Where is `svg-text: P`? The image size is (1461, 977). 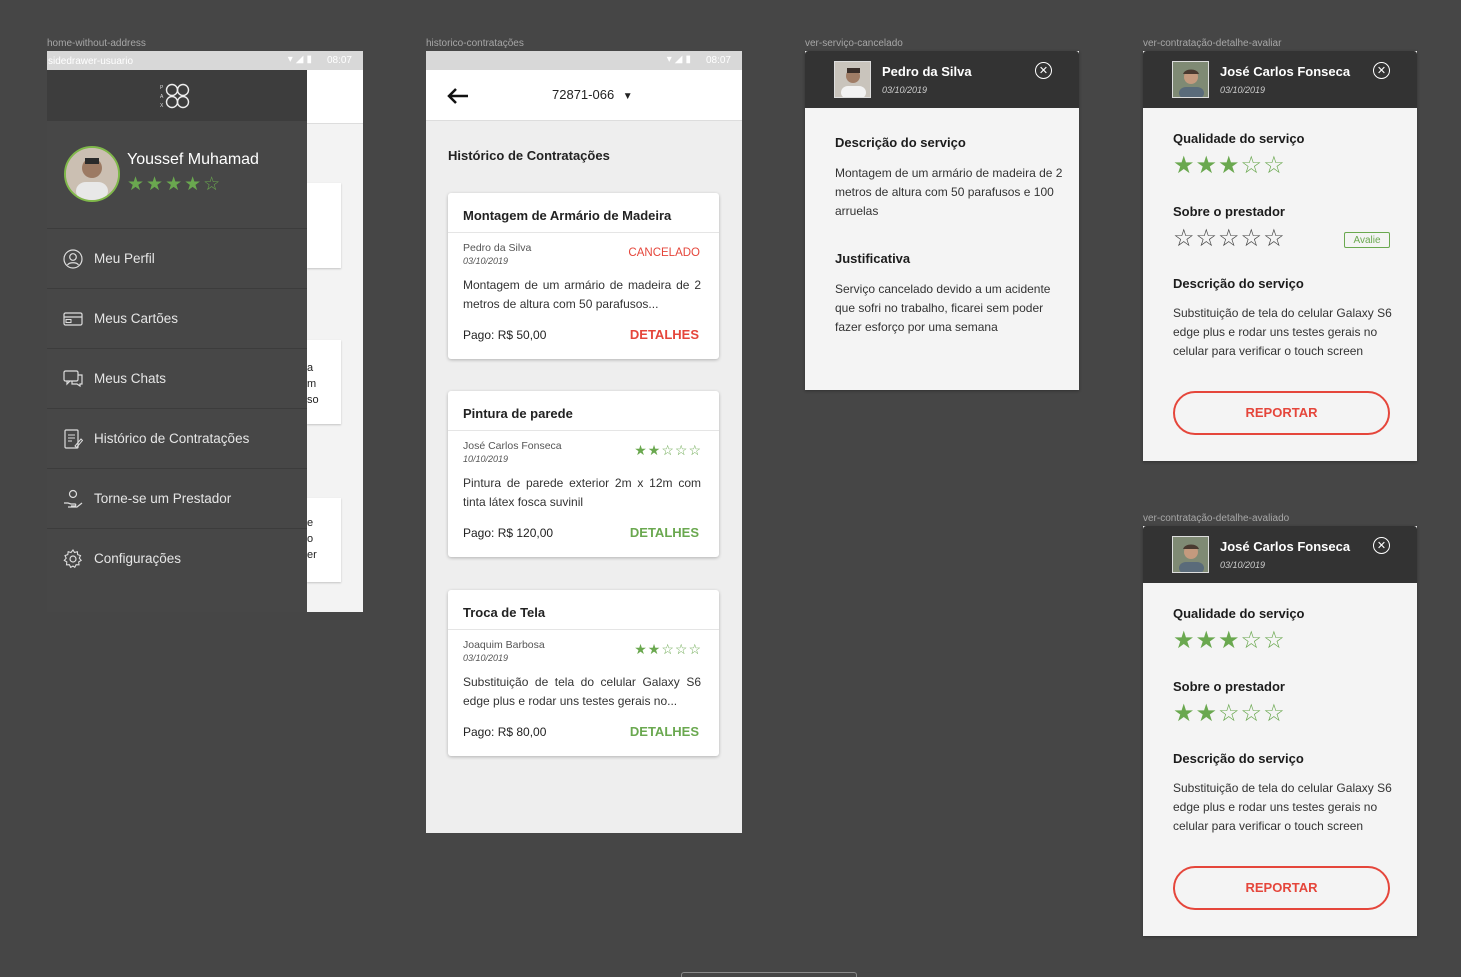
svg-text: P is located at coordinates (162, 88).